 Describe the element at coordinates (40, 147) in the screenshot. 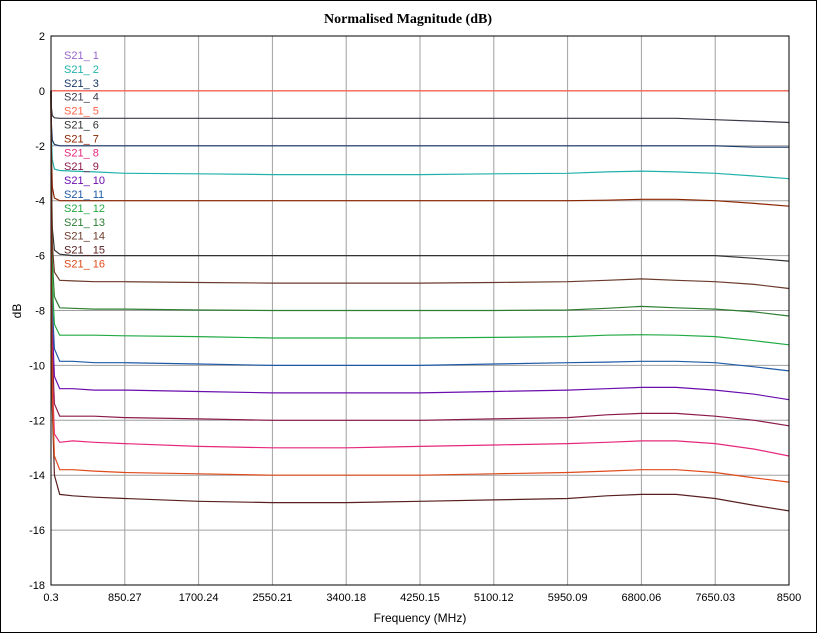

I see `y-tick-label: -2` at that location.